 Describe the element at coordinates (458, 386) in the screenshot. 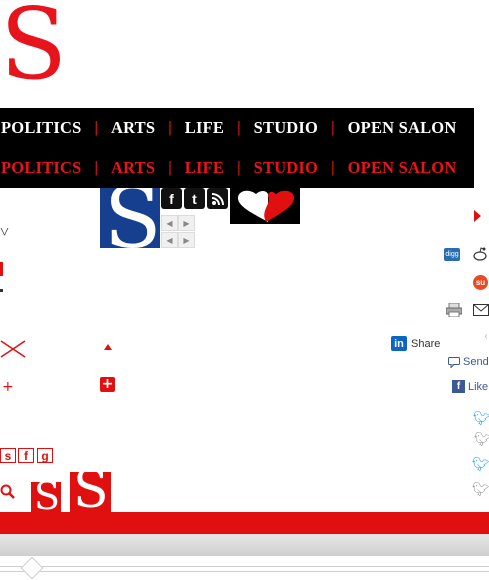

I see `facebook-like-icon: f` at that location.